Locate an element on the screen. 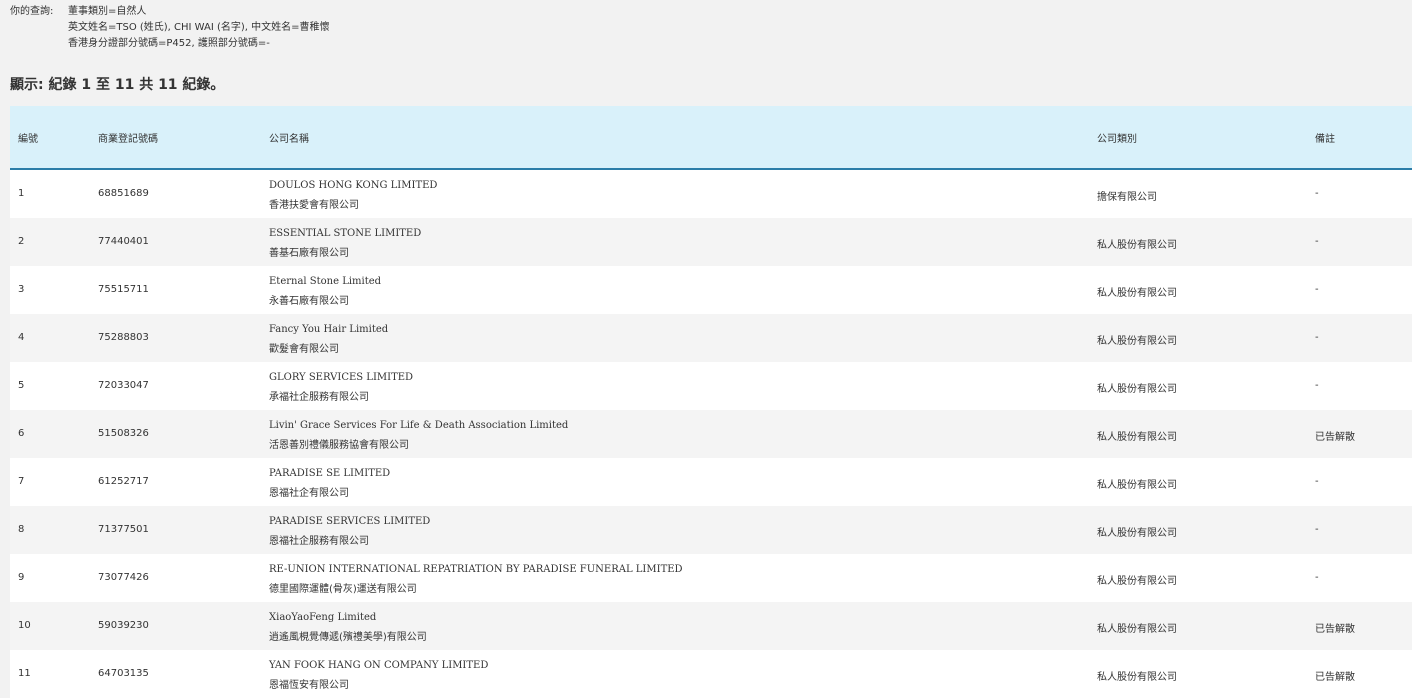 The image size is (1412, 698). row-company-type: 擔保有限公司 is located at coordinates (1127, 197).